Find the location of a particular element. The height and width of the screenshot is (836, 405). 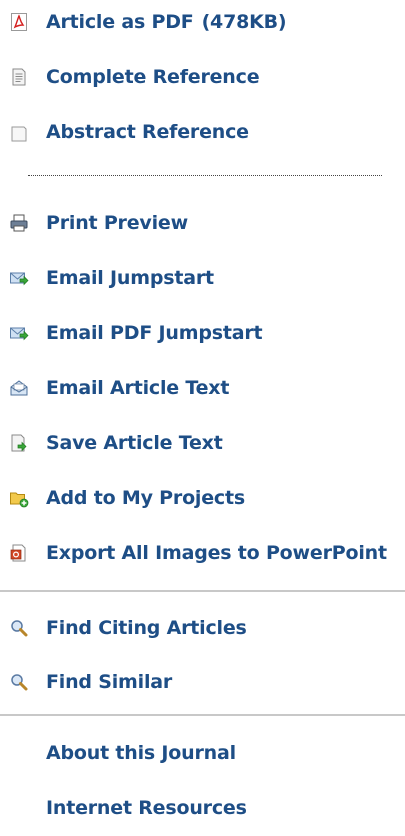

complete-reference-link: Complete Reference is located at coordinates (140, 77).